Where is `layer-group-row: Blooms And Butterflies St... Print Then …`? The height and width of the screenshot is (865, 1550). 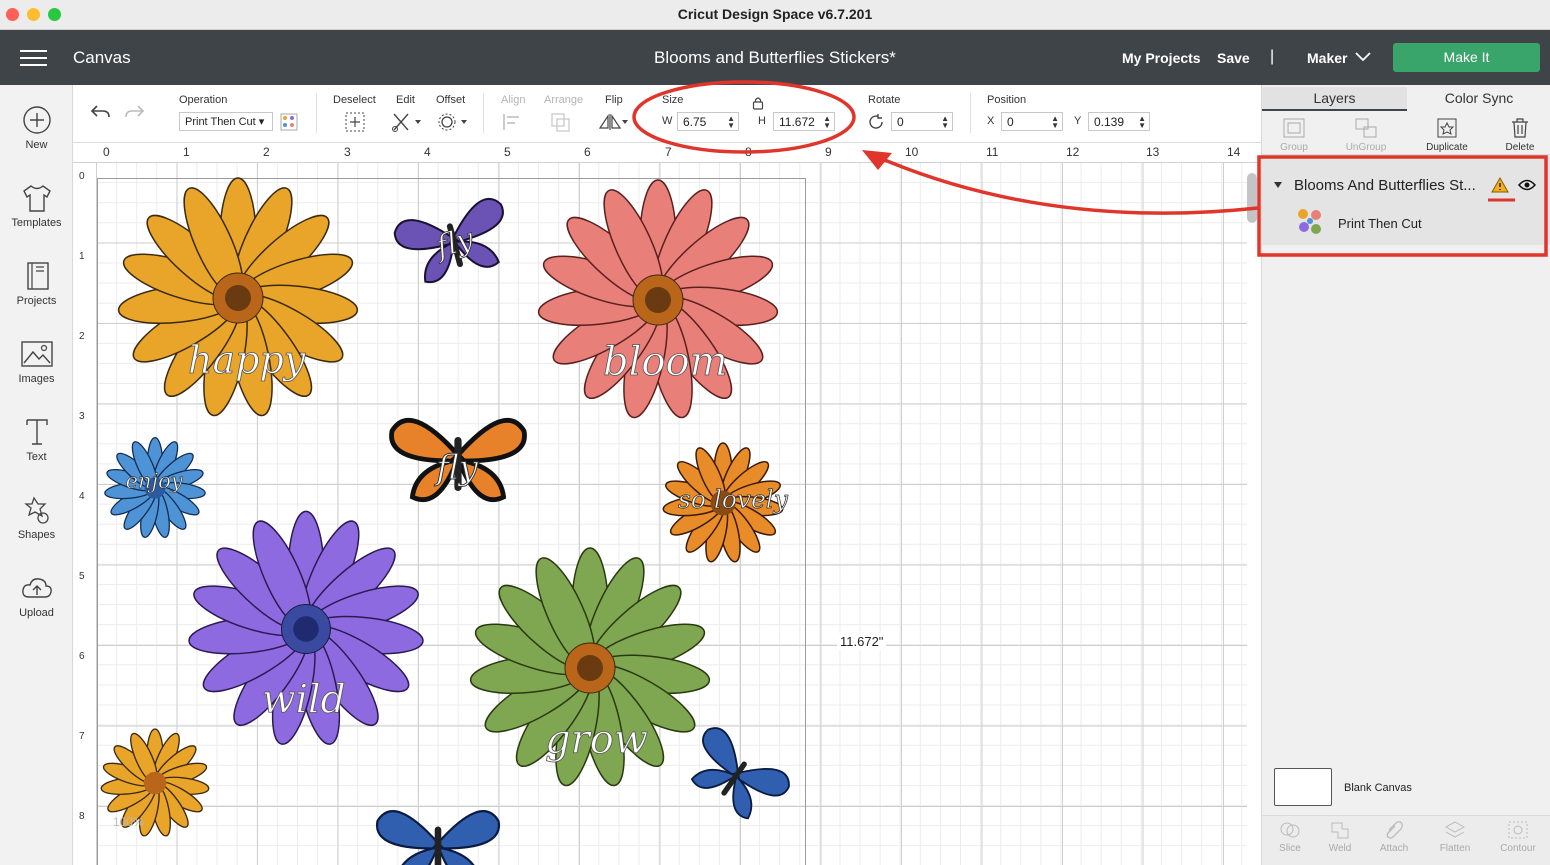
layer-group-row: Blooms And Butterflies St... Print Then … is located at coordinates (1406, 200).